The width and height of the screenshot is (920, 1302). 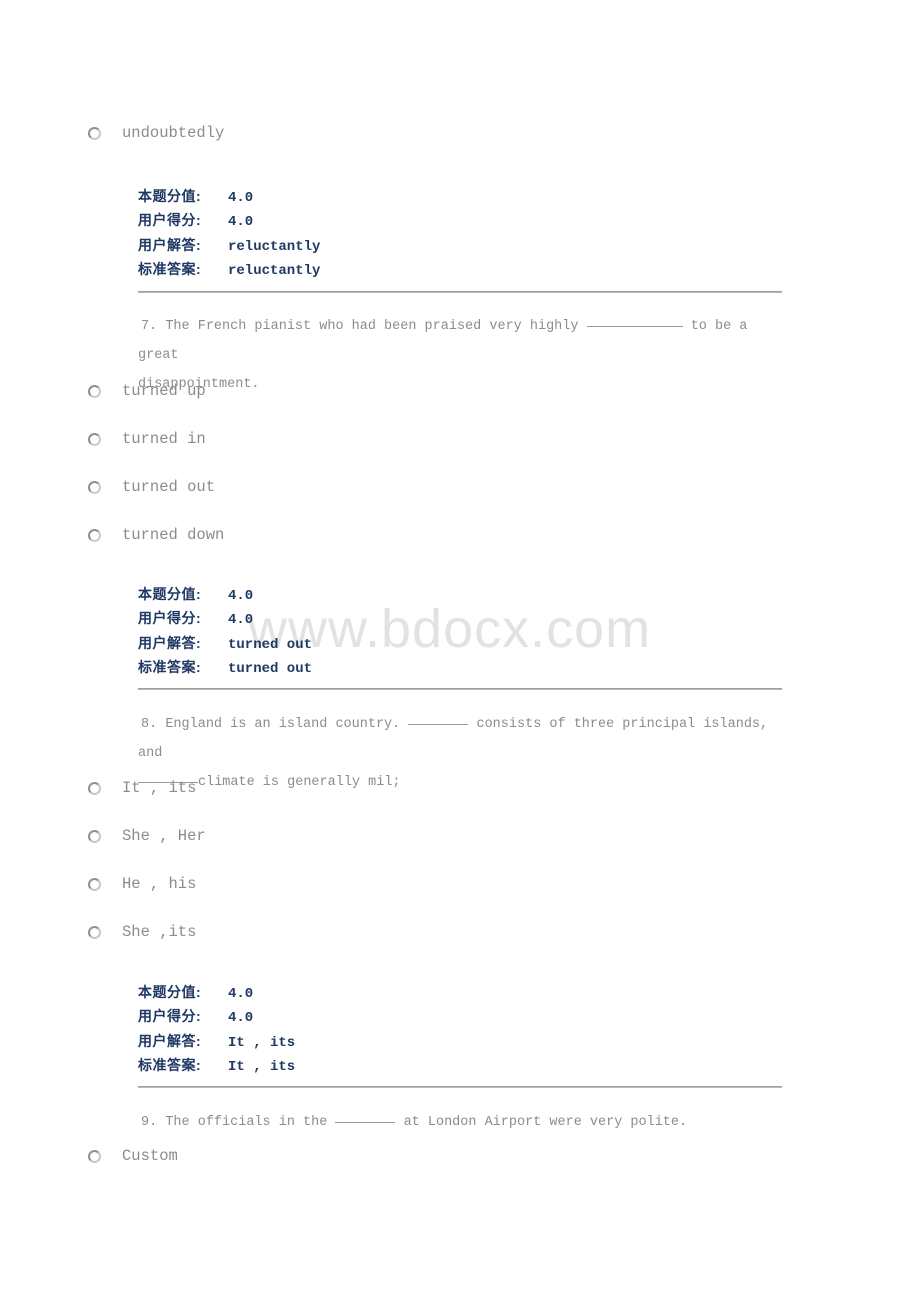 I want to click on option-label: Custom, so click(x=150, y=1156).